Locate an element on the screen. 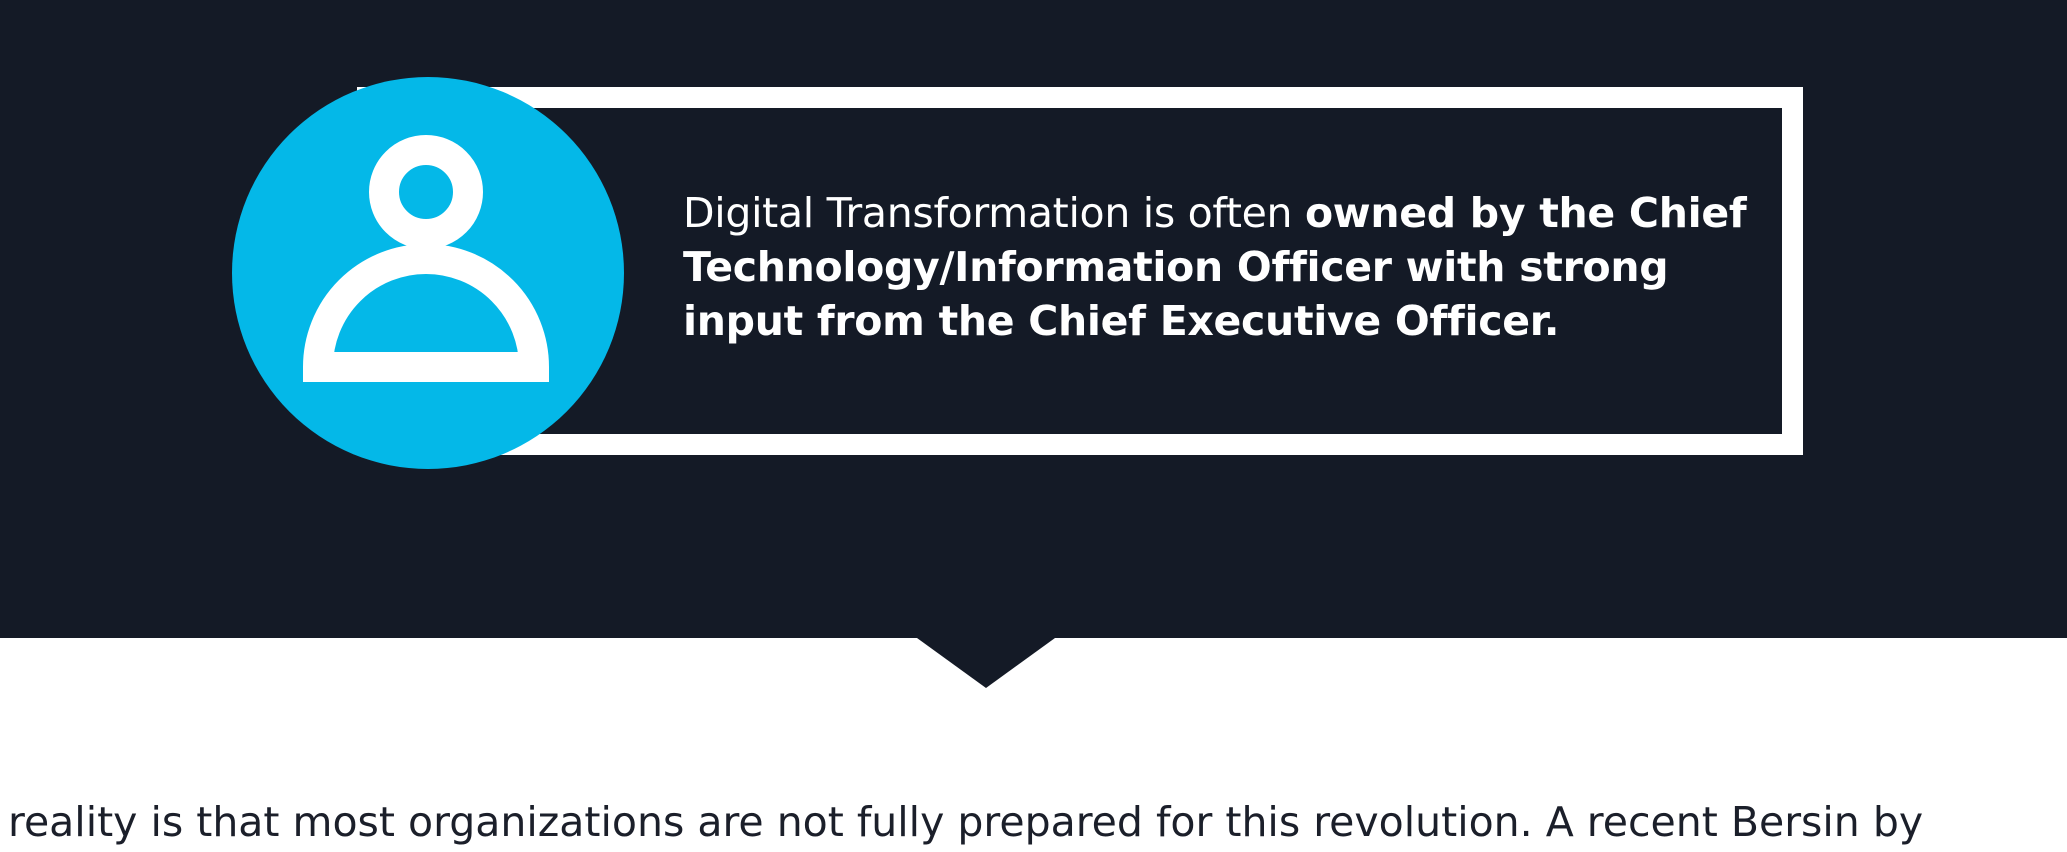  avatar is located at coordinates (428, 273).